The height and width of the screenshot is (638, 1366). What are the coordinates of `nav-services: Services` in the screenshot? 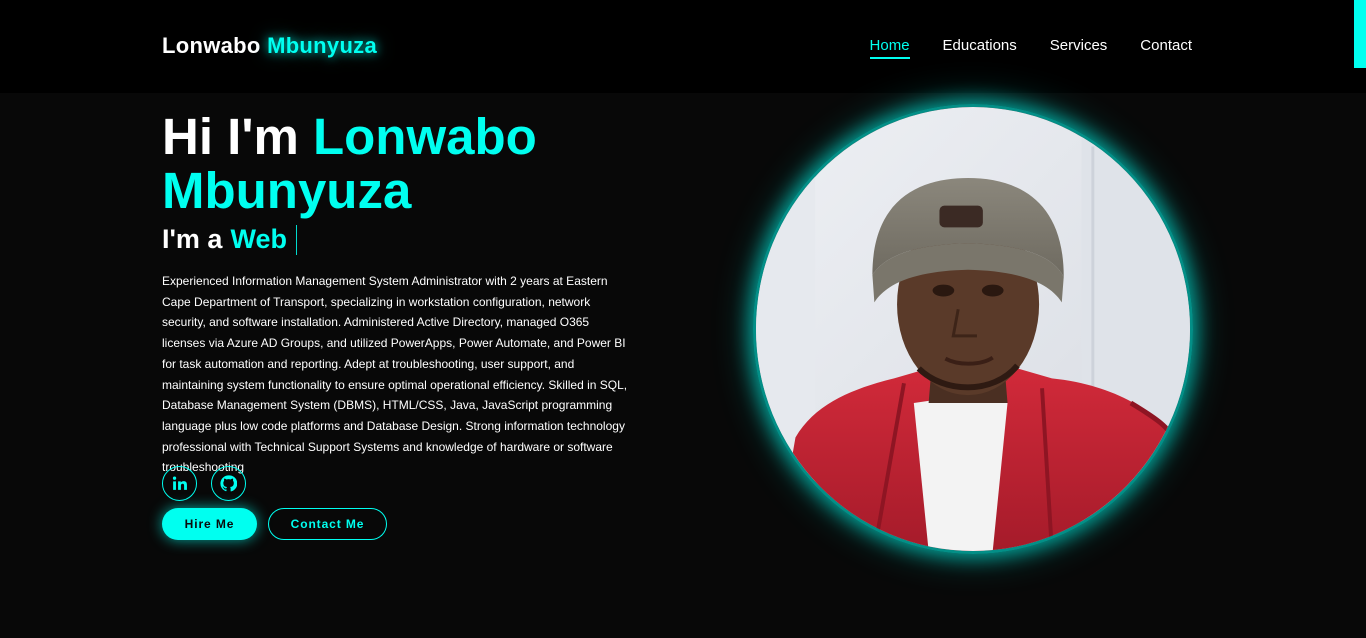 It's located at (1079, 48).